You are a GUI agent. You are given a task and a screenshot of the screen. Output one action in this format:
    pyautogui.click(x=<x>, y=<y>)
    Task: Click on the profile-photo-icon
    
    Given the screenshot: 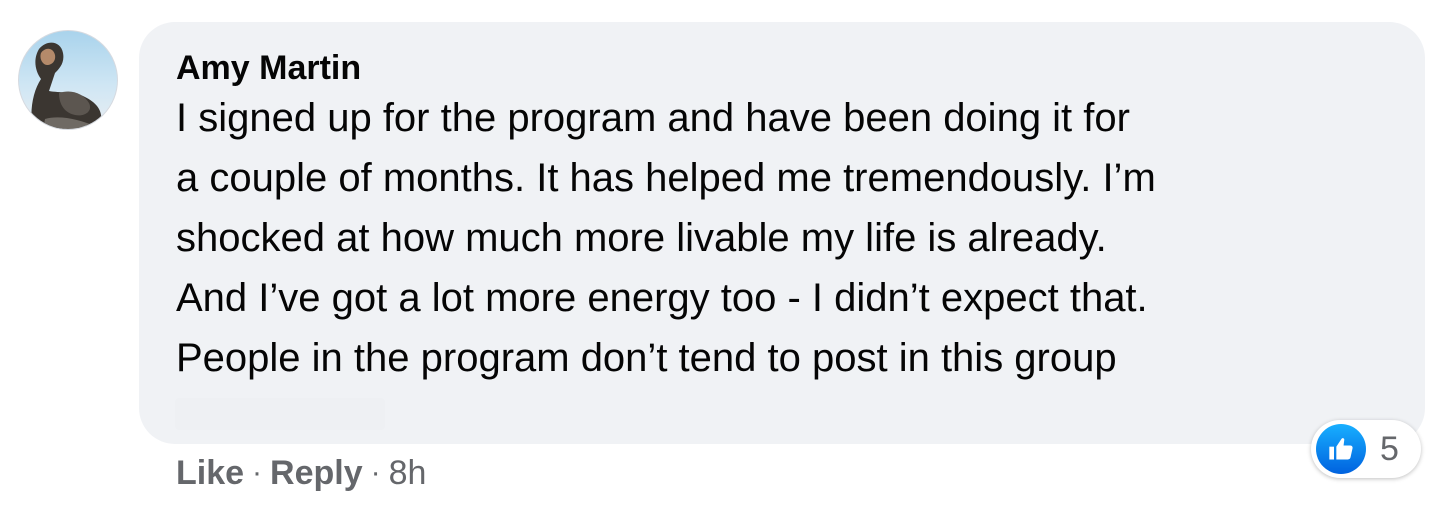 What is the action you would take?
    pyautogui.click(x=66, y=85)
    